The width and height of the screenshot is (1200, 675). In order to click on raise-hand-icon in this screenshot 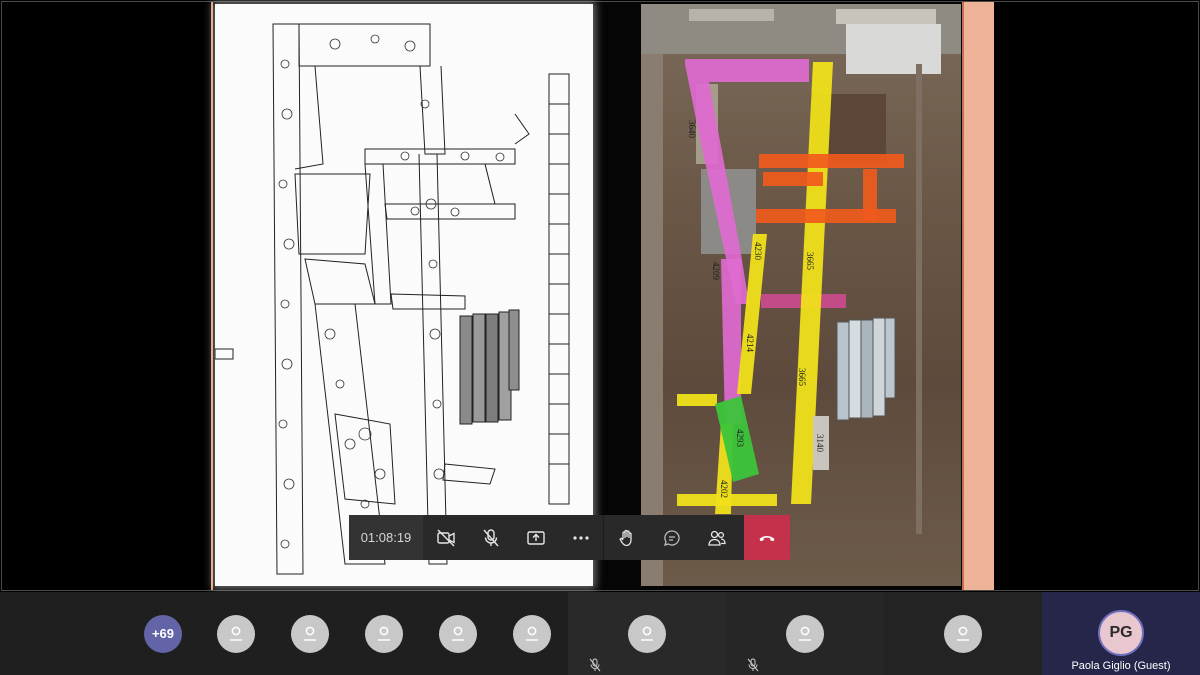, I will do `click(625, 537)`.